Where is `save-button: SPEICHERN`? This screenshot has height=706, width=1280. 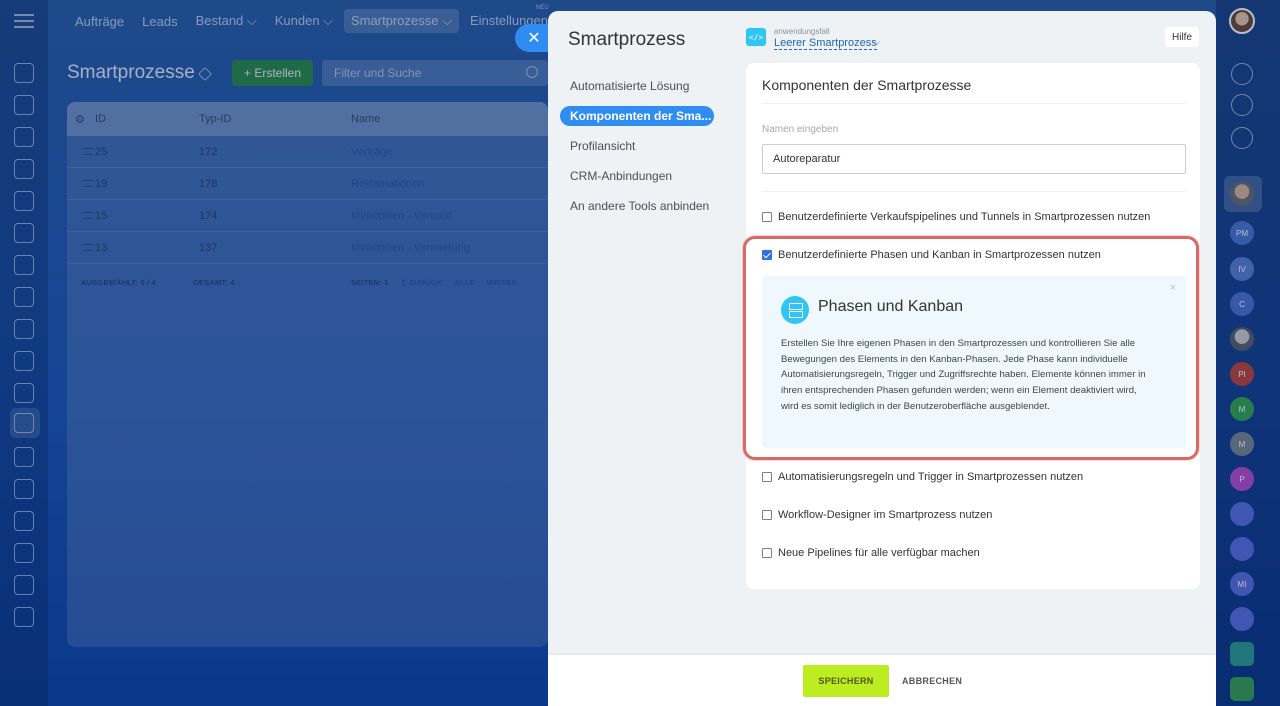 save-button: SPEICHERN is located at coordinates (846, 681).